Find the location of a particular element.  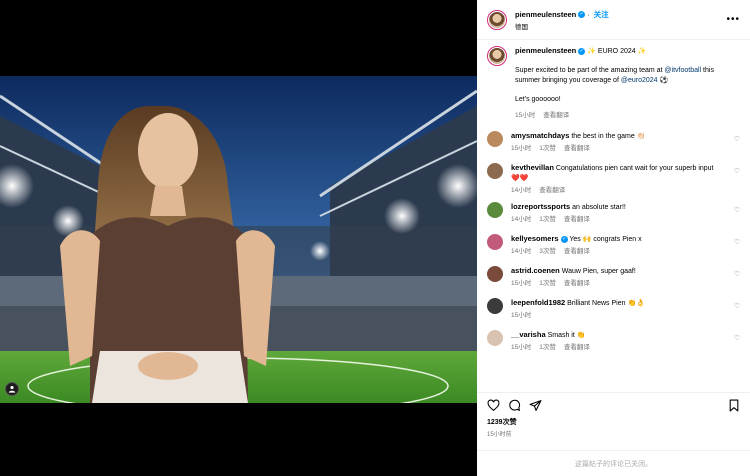

commenter-username: leepenfold1982 is located at coordinates (538, 302).